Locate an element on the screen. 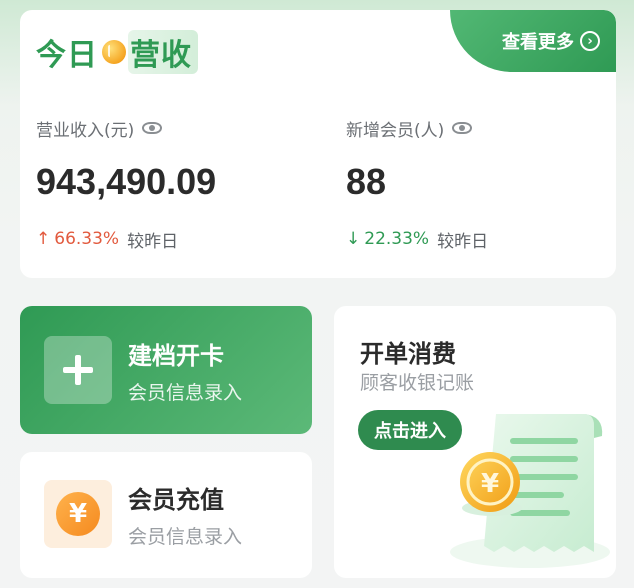 This screenshot has height=588, width=634. member-recharge-tile: ¥ 会员充值 会员信息录入 is located at coordinates (166, 515).